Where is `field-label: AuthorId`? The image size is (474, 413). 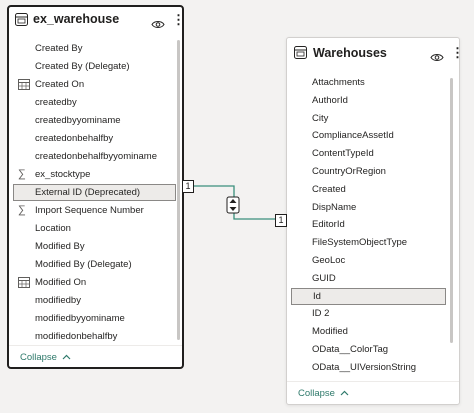 field-label: AuthorId is located at coordinates (330, 100).